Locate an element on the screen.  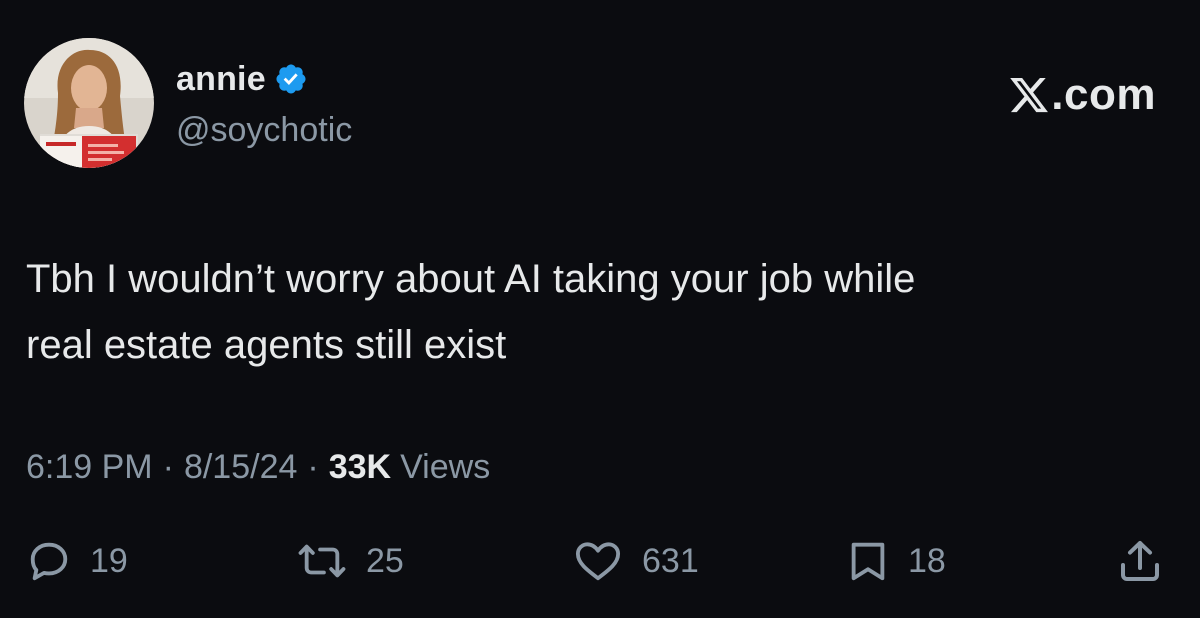
author-name-row: annie is located at coordinates (242, 79).